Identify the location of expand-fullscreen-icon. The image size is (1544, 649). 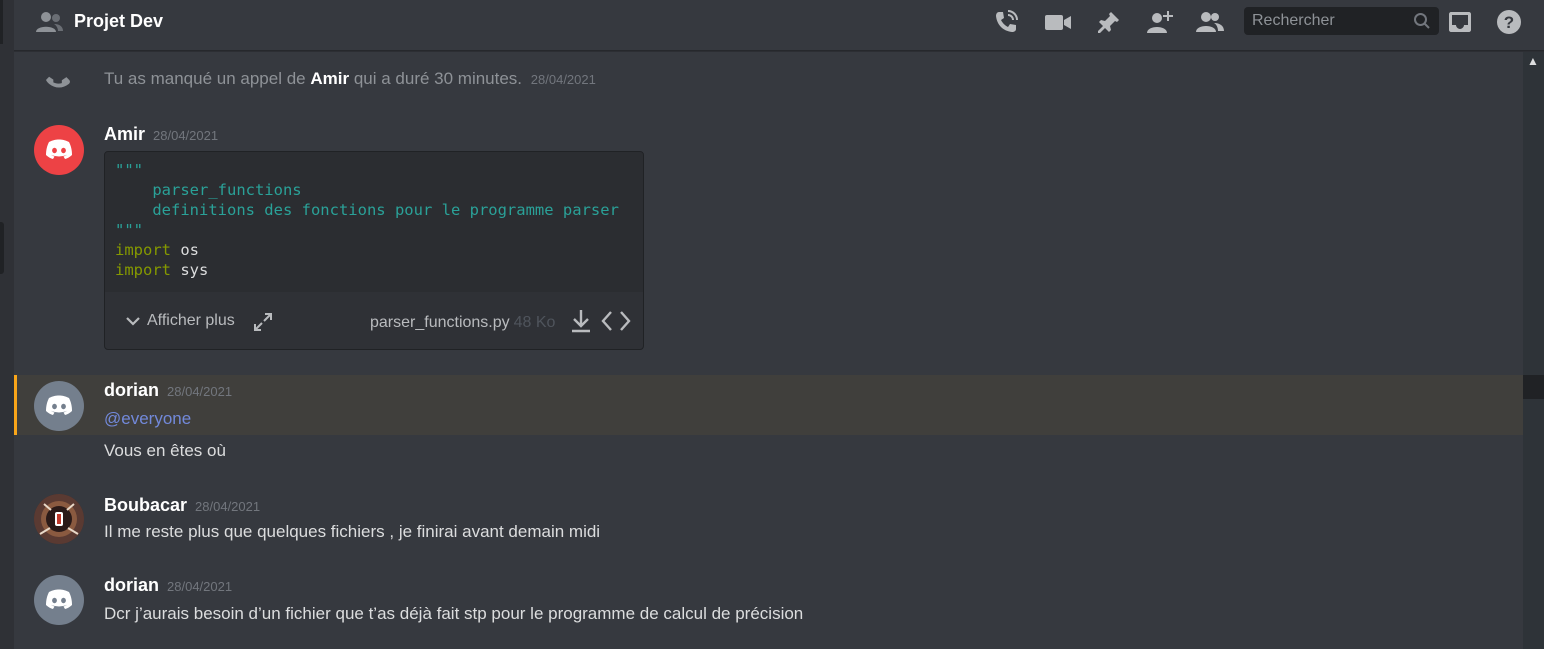
(263, 322).